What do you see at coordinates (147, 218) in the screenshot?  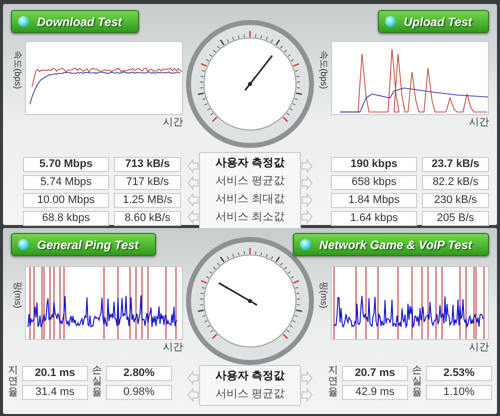 I see `value-field: 8.60 kB/s` at bounding box center [147, 218].